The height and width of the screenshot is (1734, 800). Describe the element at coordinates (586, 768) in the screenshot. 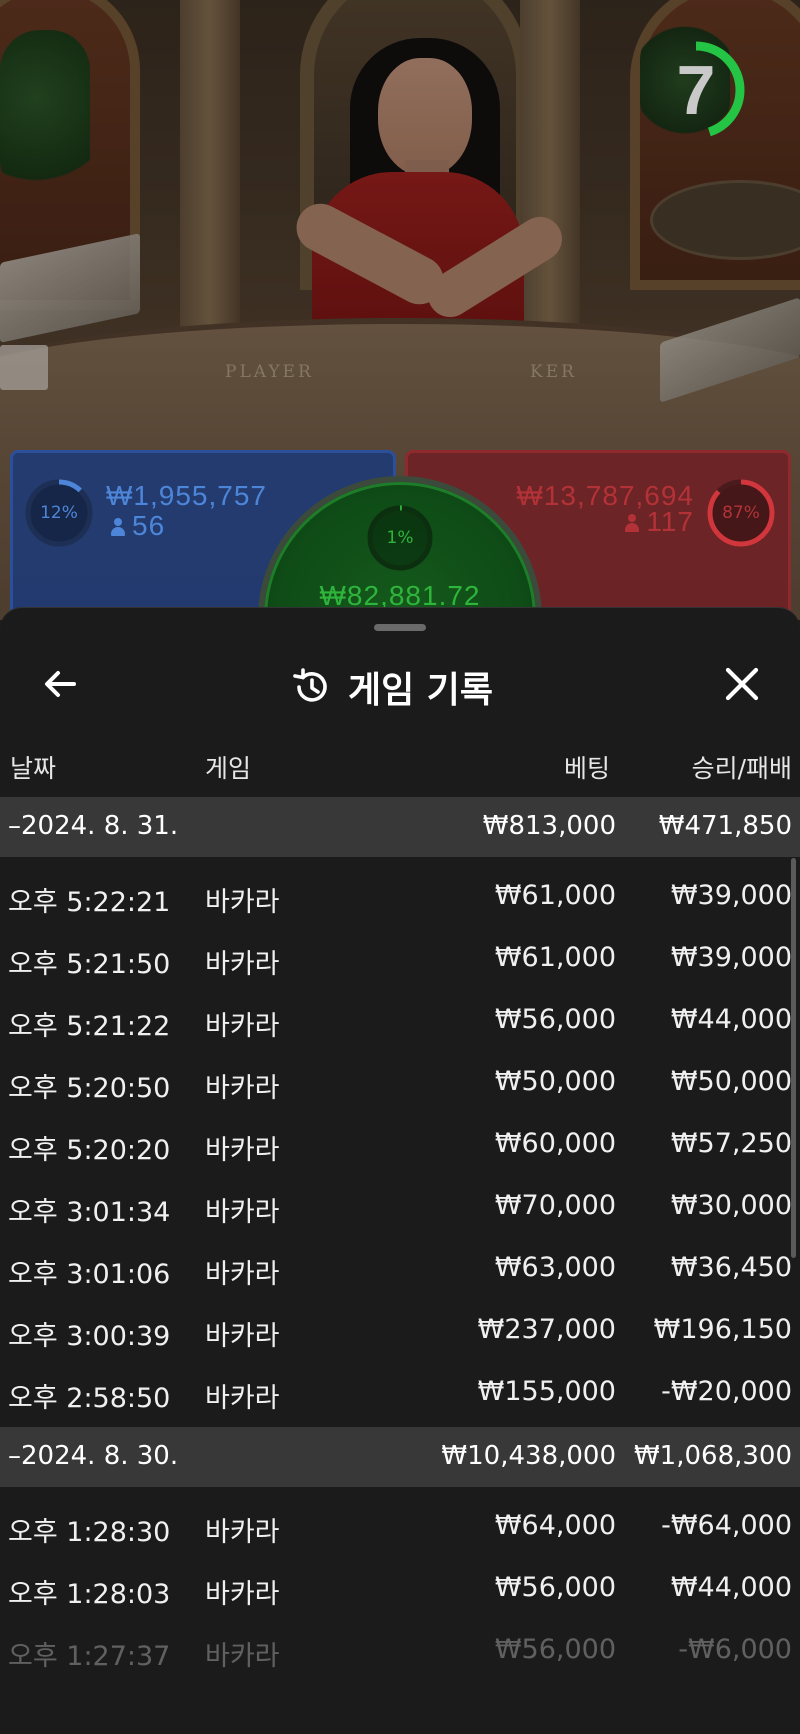

I see `column-bet: 베팅` at that location.